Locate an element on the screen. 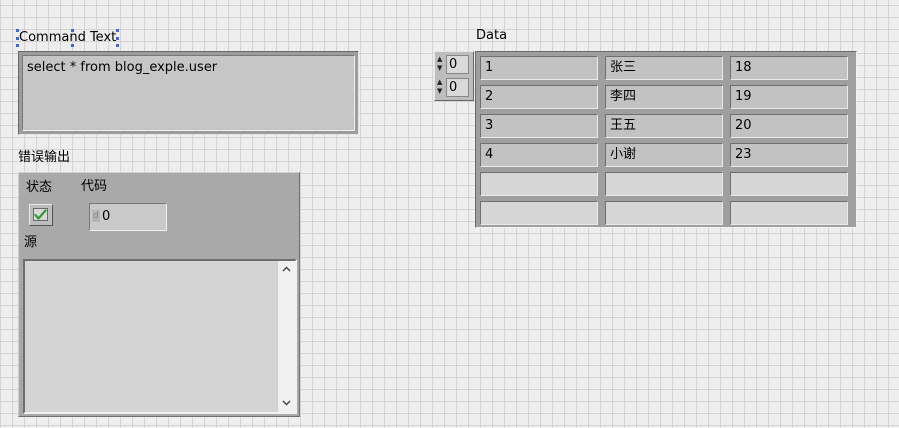  table-cell: 19 is located at coordinates (789, 97).